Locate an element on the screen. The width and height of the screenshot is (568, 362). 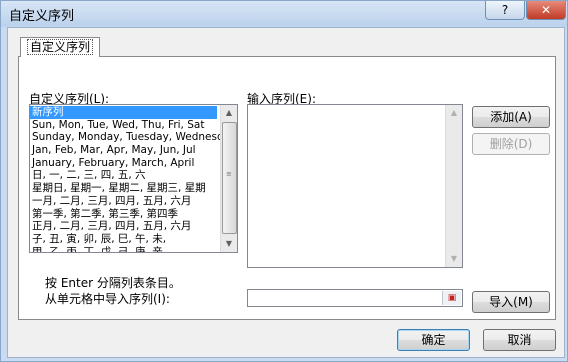
entries-scroll-up-icon: ▲ is located at coordinates (454, 113).